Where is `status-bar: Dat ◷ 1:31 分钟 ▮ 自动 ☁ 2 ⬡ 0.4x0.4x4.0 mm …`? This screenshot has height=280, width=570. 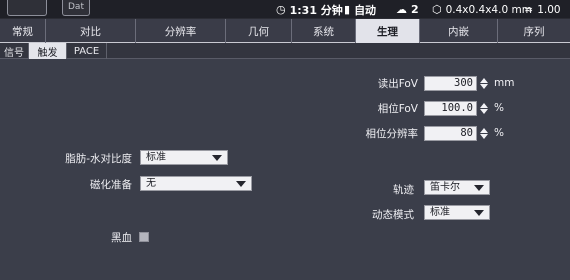 status-bar: Dat ◷ 1:31 分钟 ▮ 自动 ☁ 2 ⬡ 0.4x0.4x4.0 mm … is located at coordinates (285, 9).